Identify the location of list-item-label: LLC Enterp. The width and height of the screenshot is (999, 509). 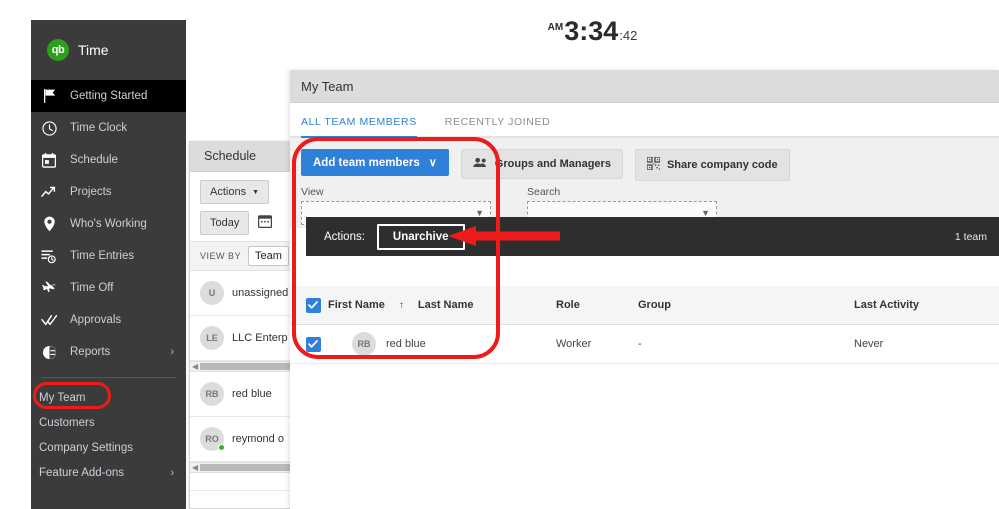
(260, 338).